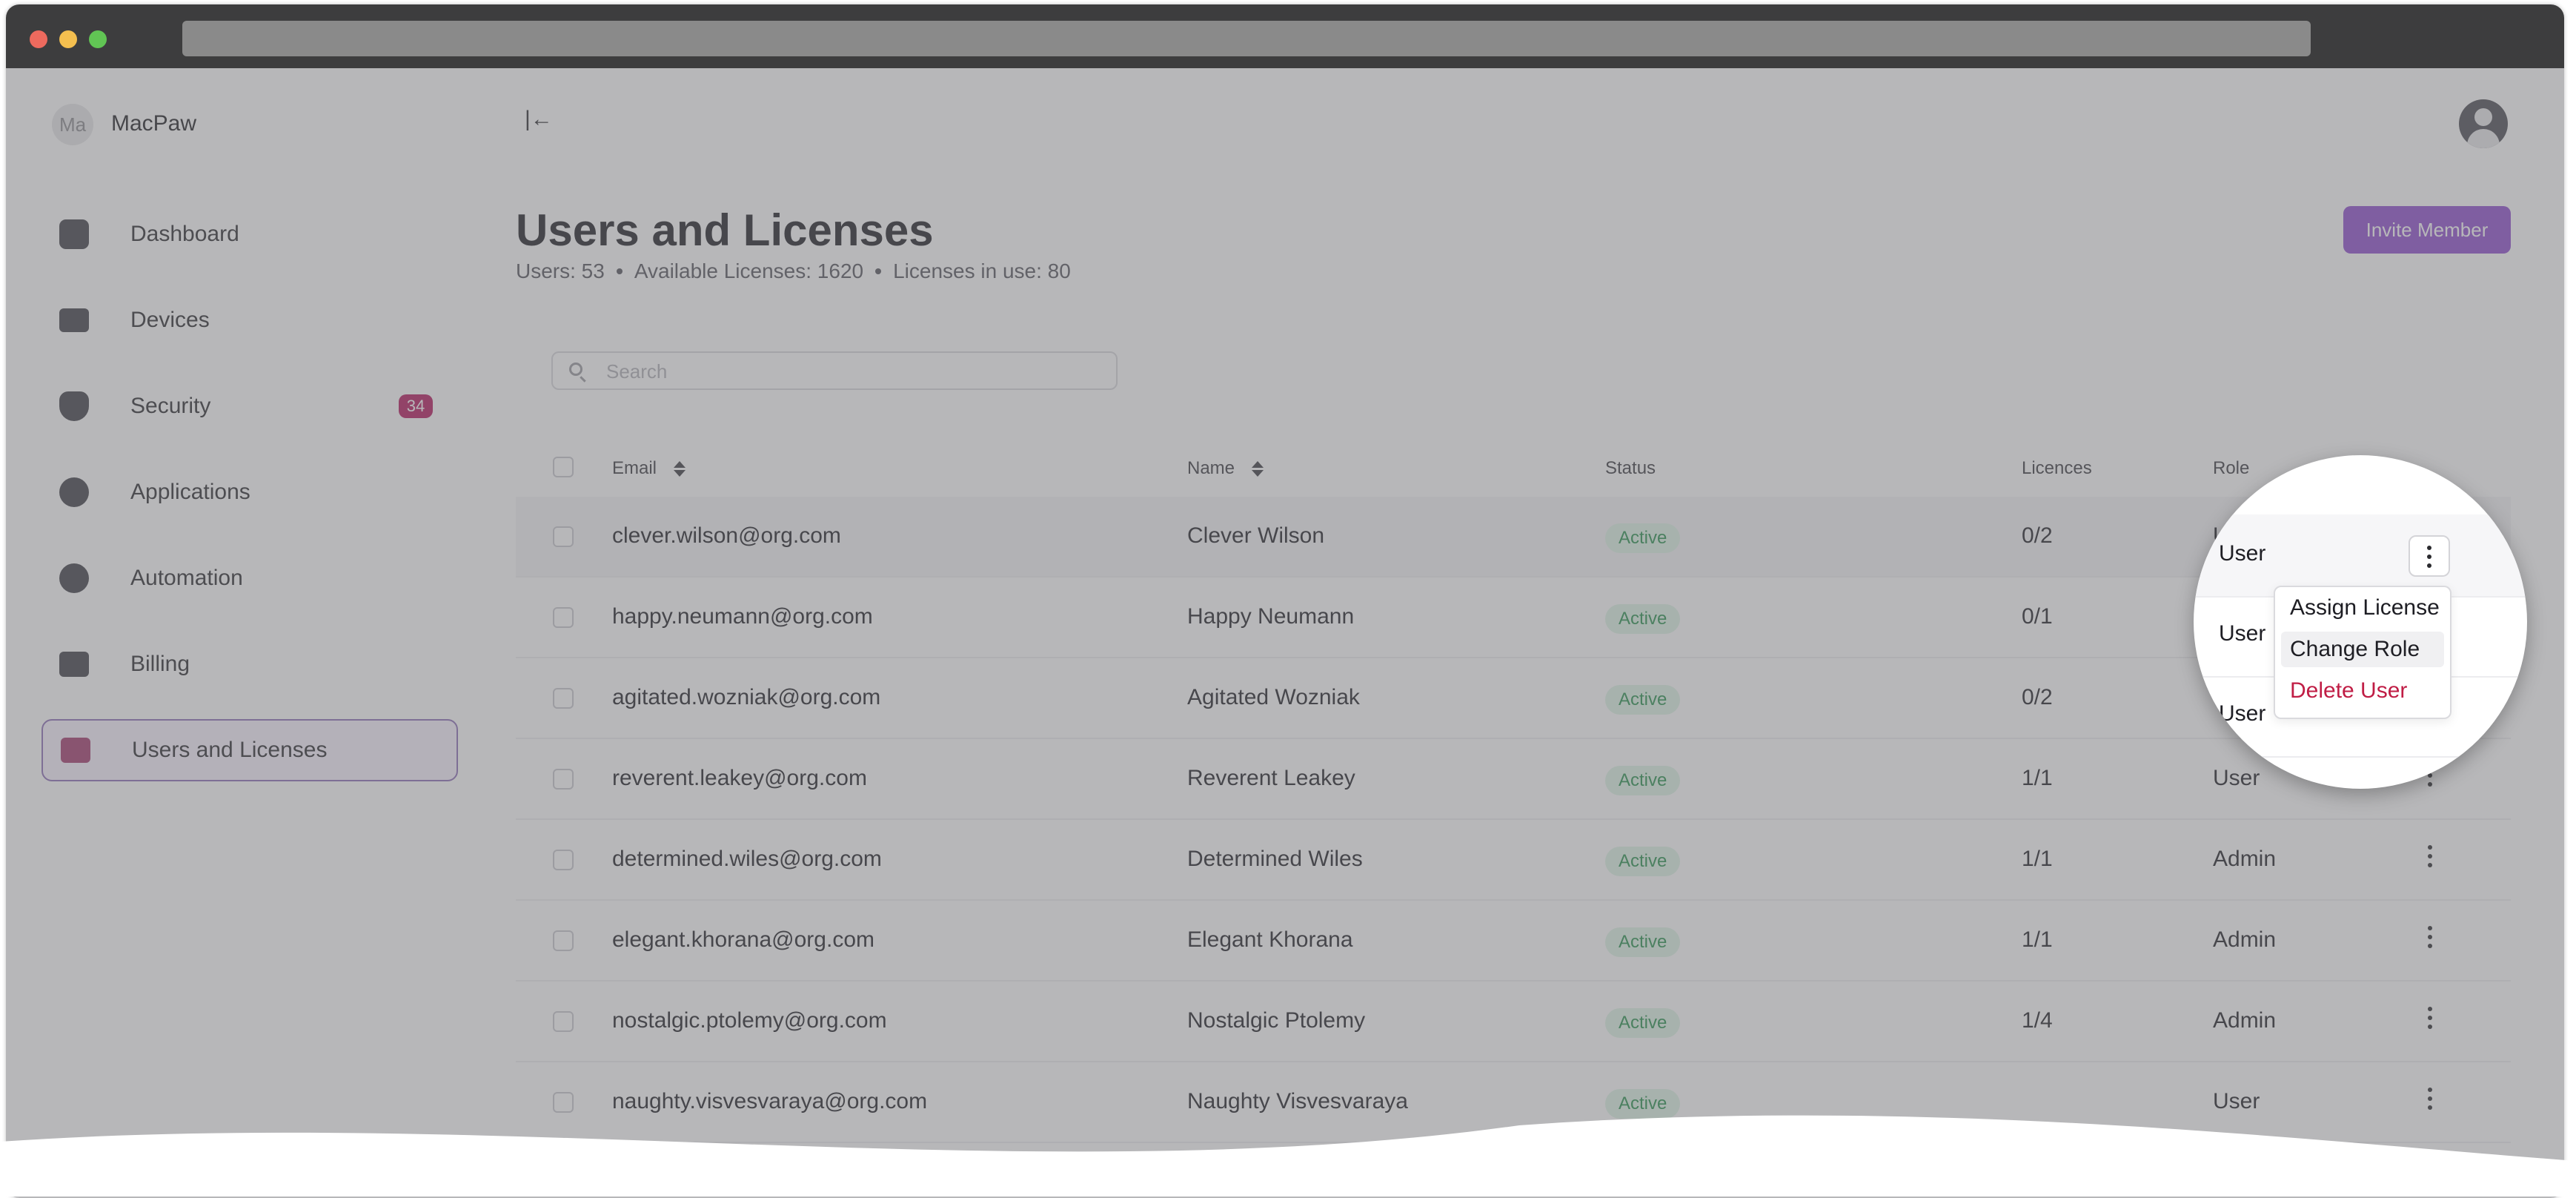  Describe the element at coordinates (2362, 608) in the screenshot. I see `menu-item-assign-license: Assign License` at that location.